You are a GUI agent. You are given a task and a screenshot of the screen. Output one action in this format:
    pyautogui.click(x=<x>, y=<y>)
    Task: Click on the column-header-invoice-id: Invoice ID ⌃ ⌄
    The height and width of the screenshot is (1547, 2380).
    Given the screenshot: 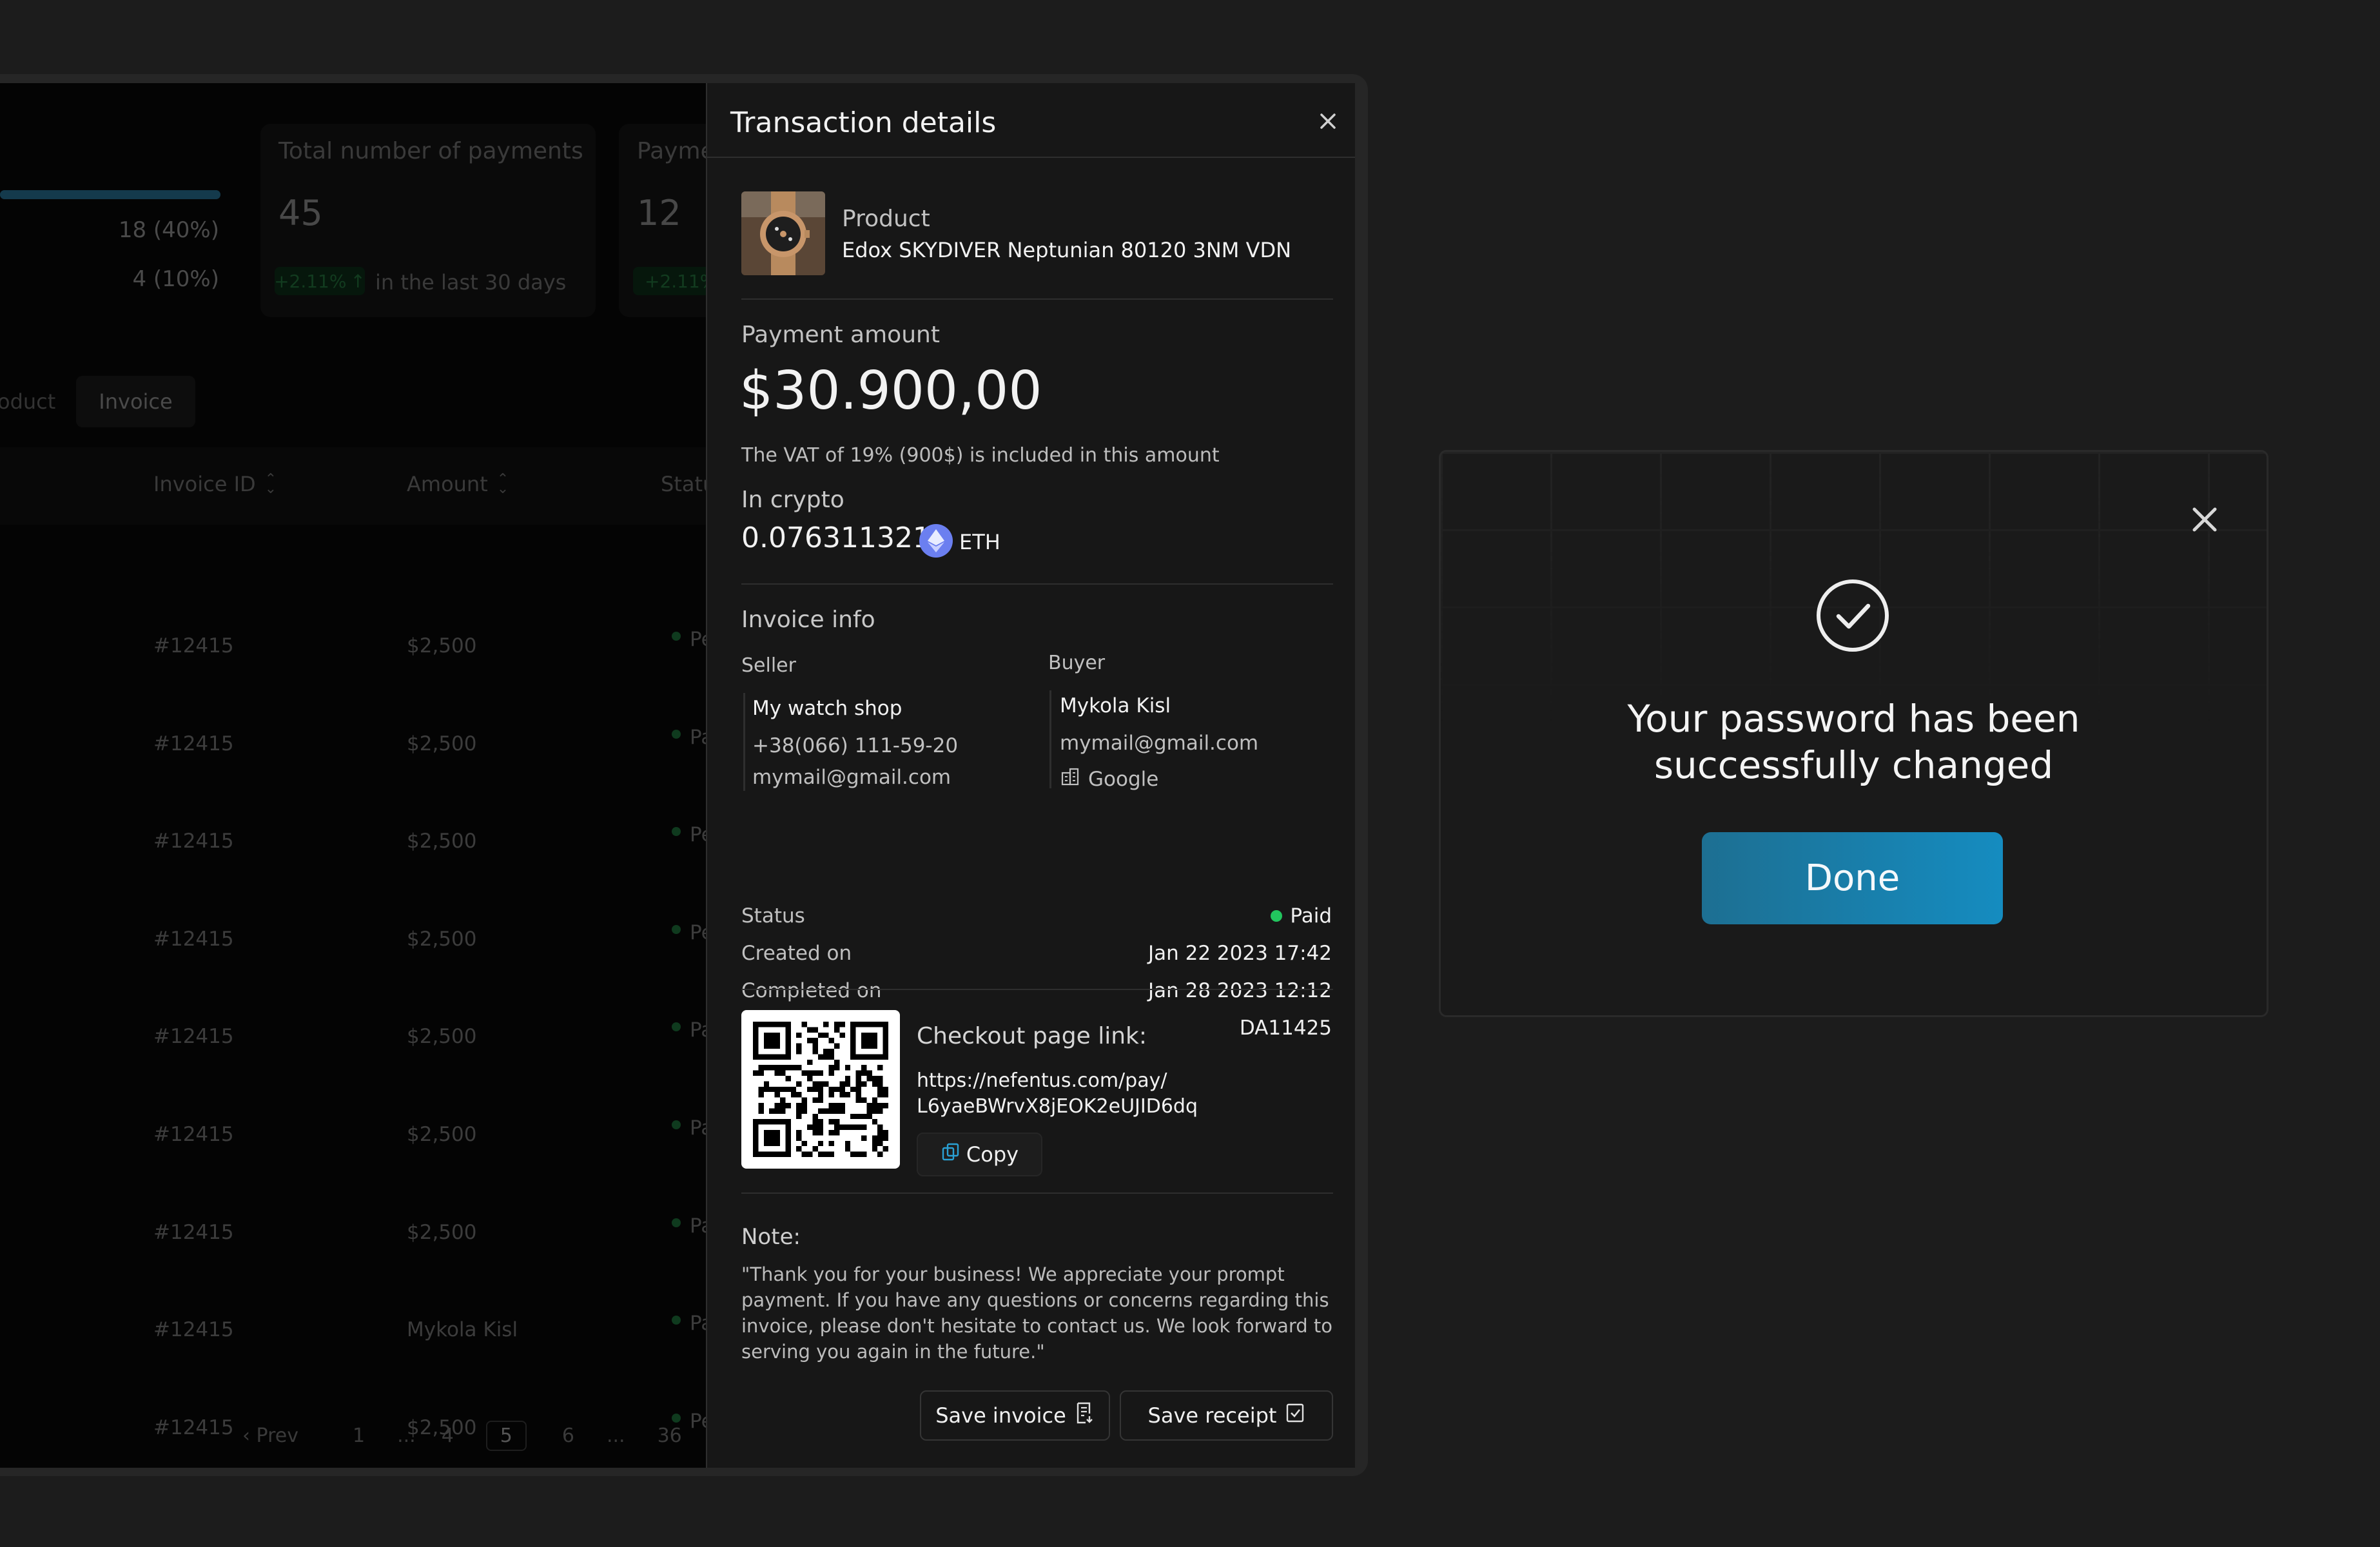 What is the action you would take?
    pyautogui.click(x=215, y=484)
    